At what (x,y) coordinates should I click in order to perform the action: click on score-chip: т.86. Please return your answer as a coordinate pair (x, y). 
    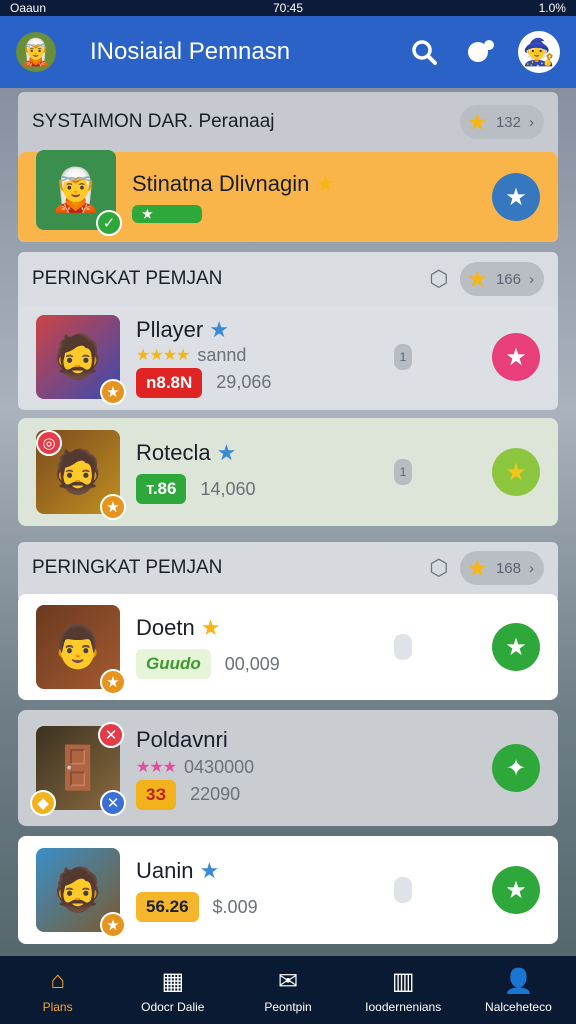
    Looking at the image, I should click on (161, 489).